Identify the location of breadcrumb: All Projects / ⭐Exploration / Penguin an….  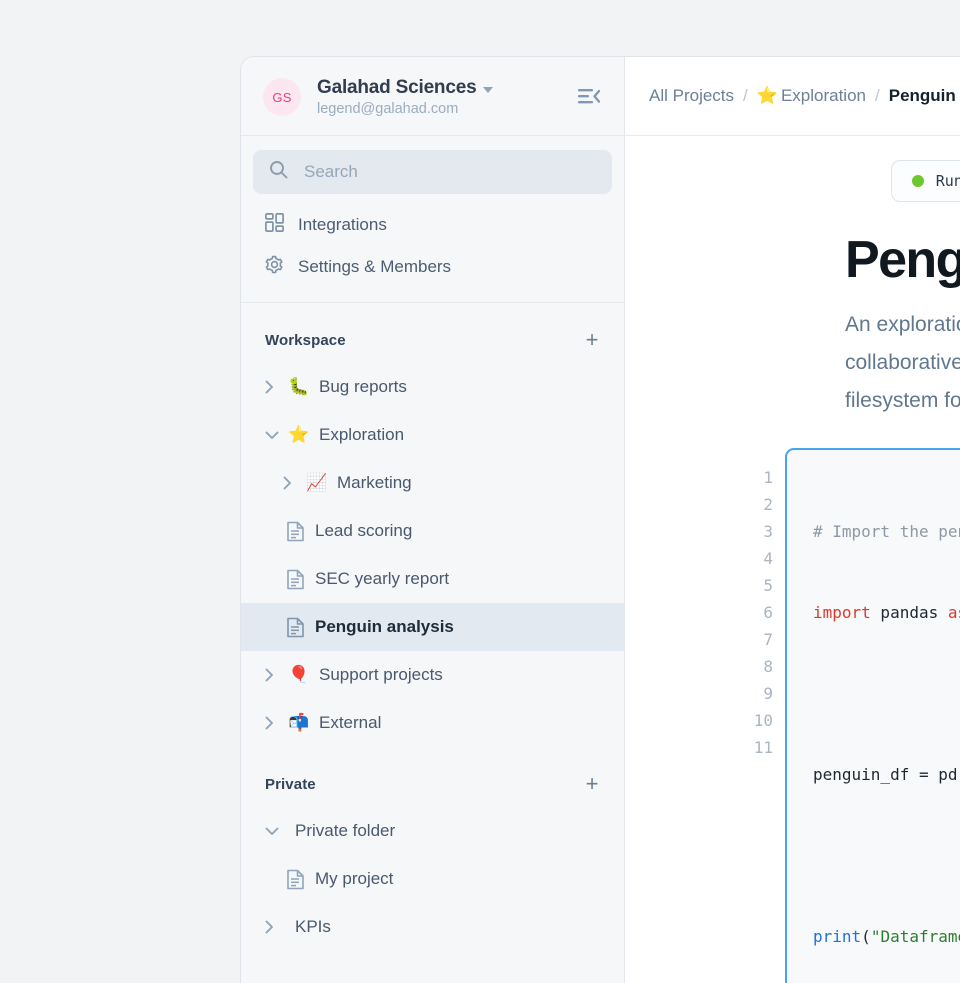
(804, 96).